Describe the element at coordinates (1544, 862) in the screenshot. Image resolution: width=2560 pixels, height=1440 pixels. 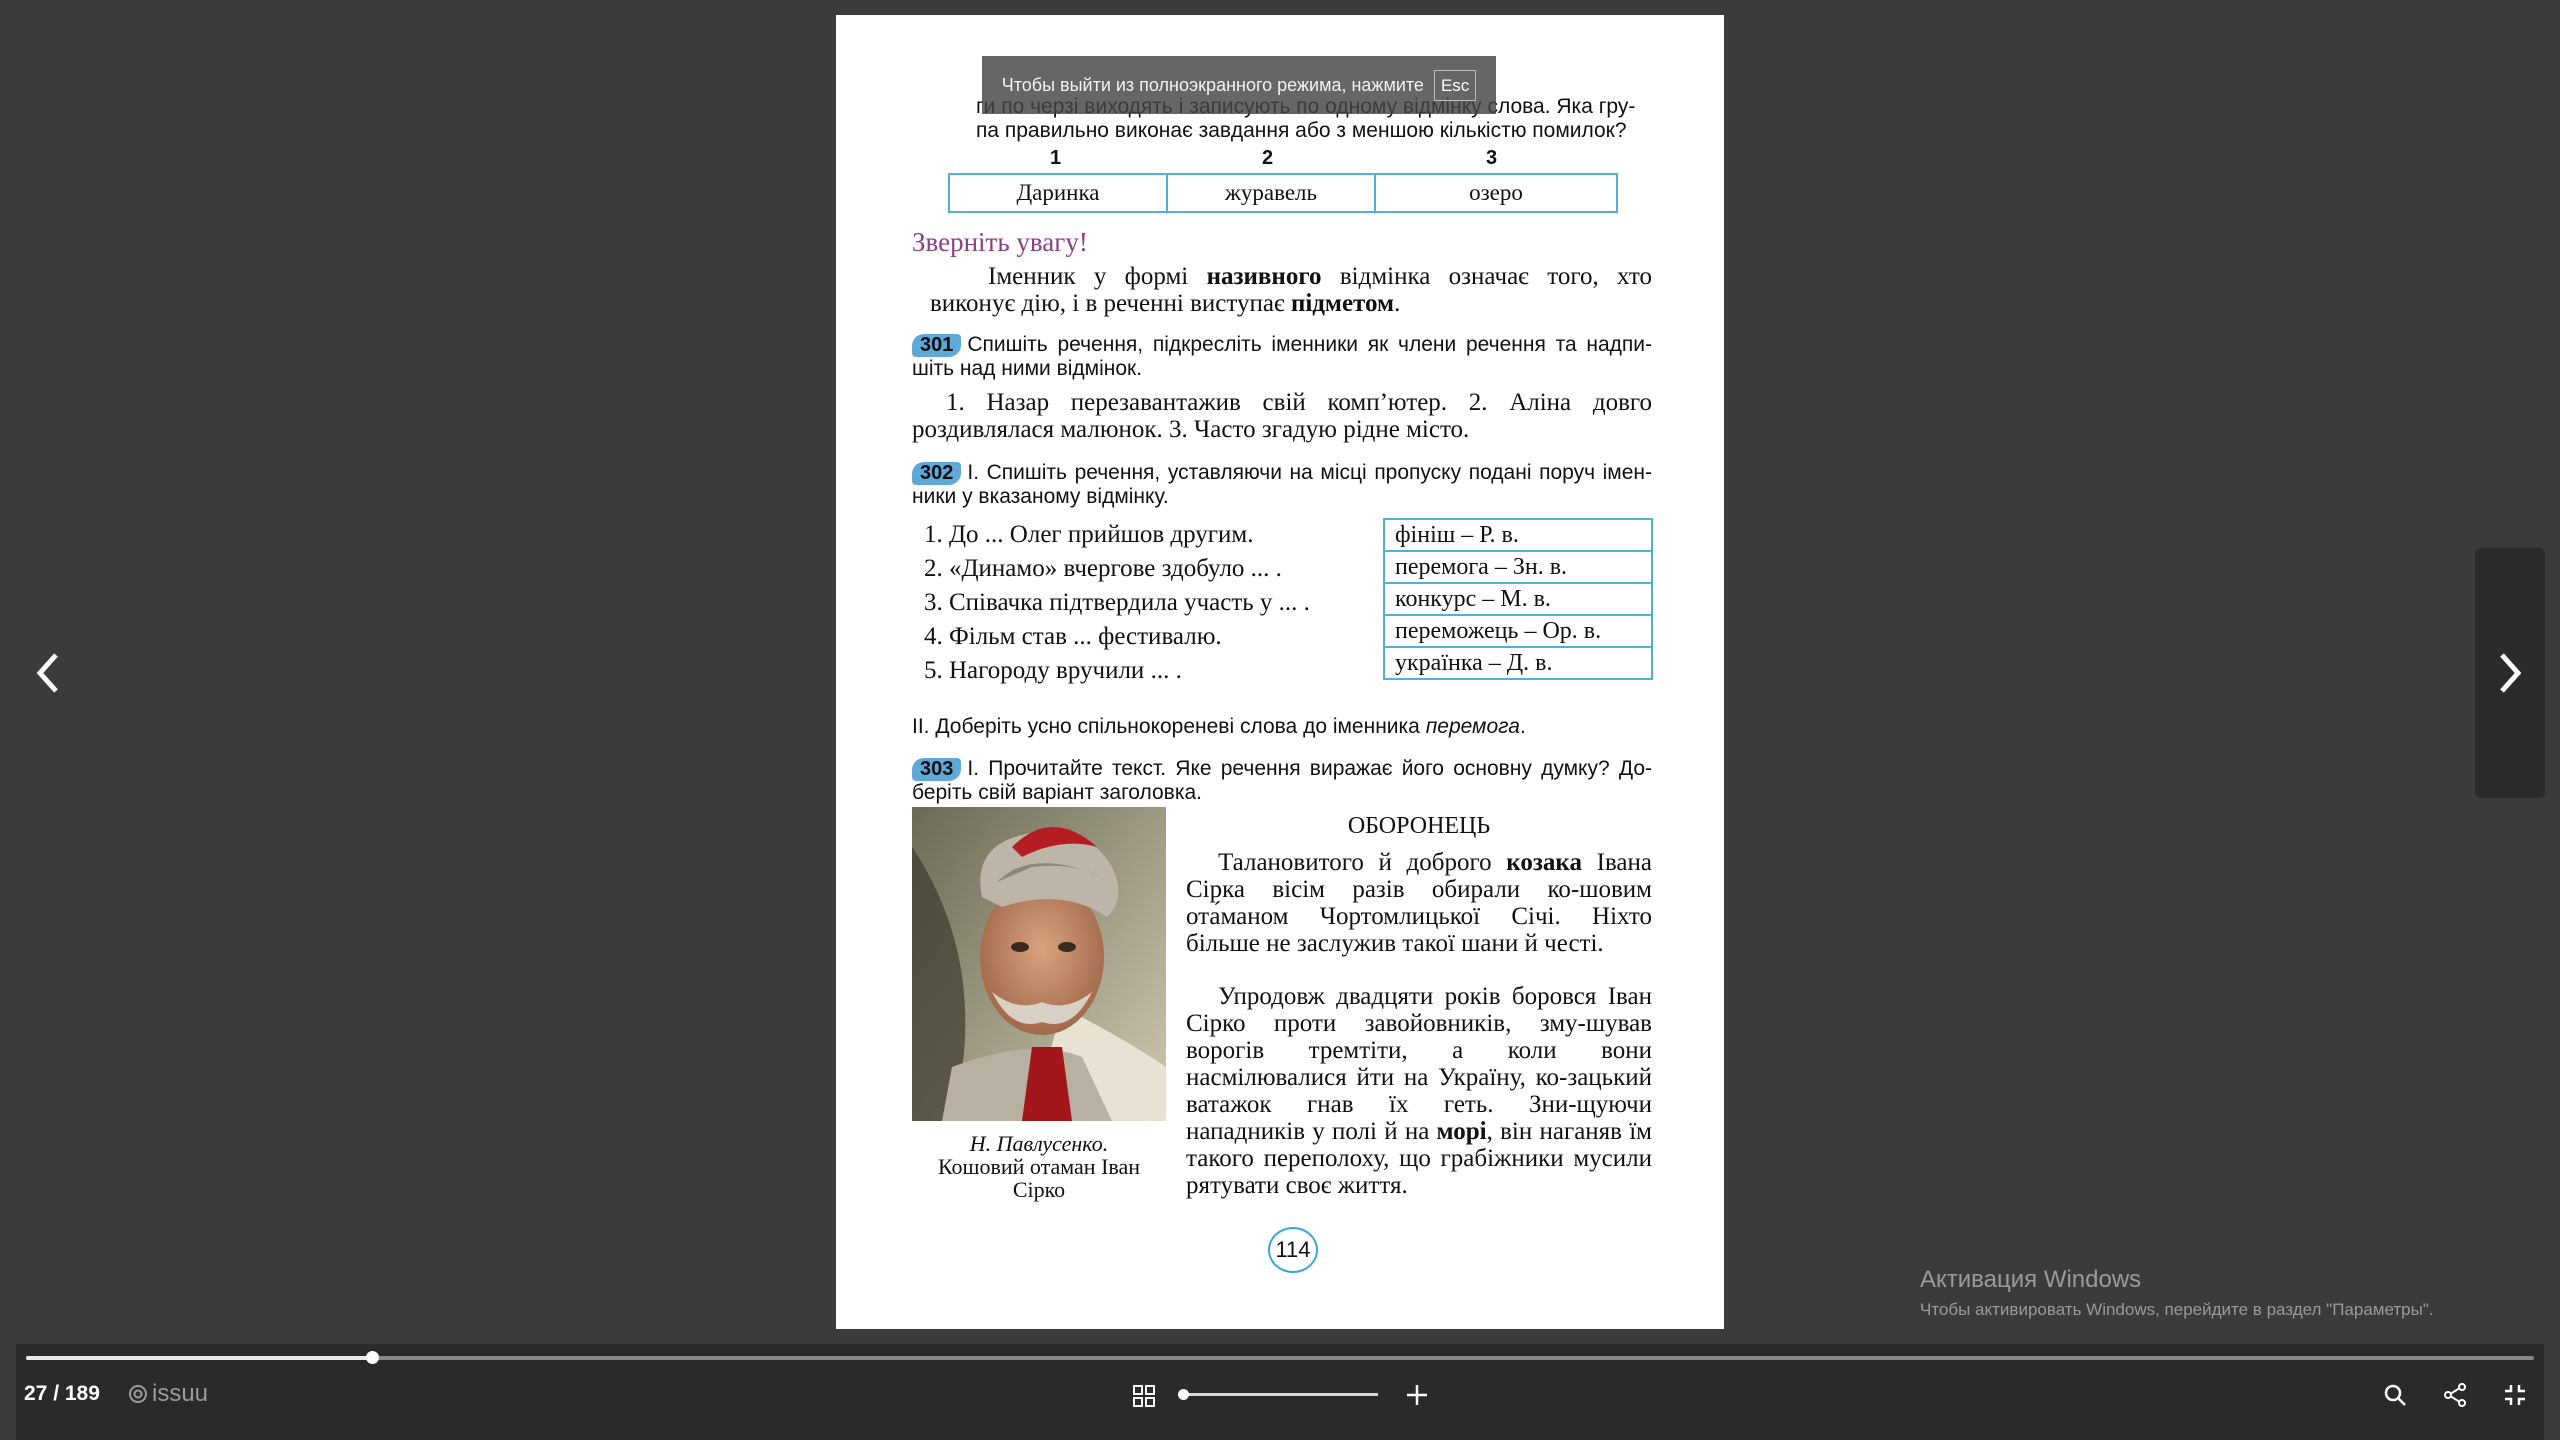
I see `paragraph-bold: козака` at that location.